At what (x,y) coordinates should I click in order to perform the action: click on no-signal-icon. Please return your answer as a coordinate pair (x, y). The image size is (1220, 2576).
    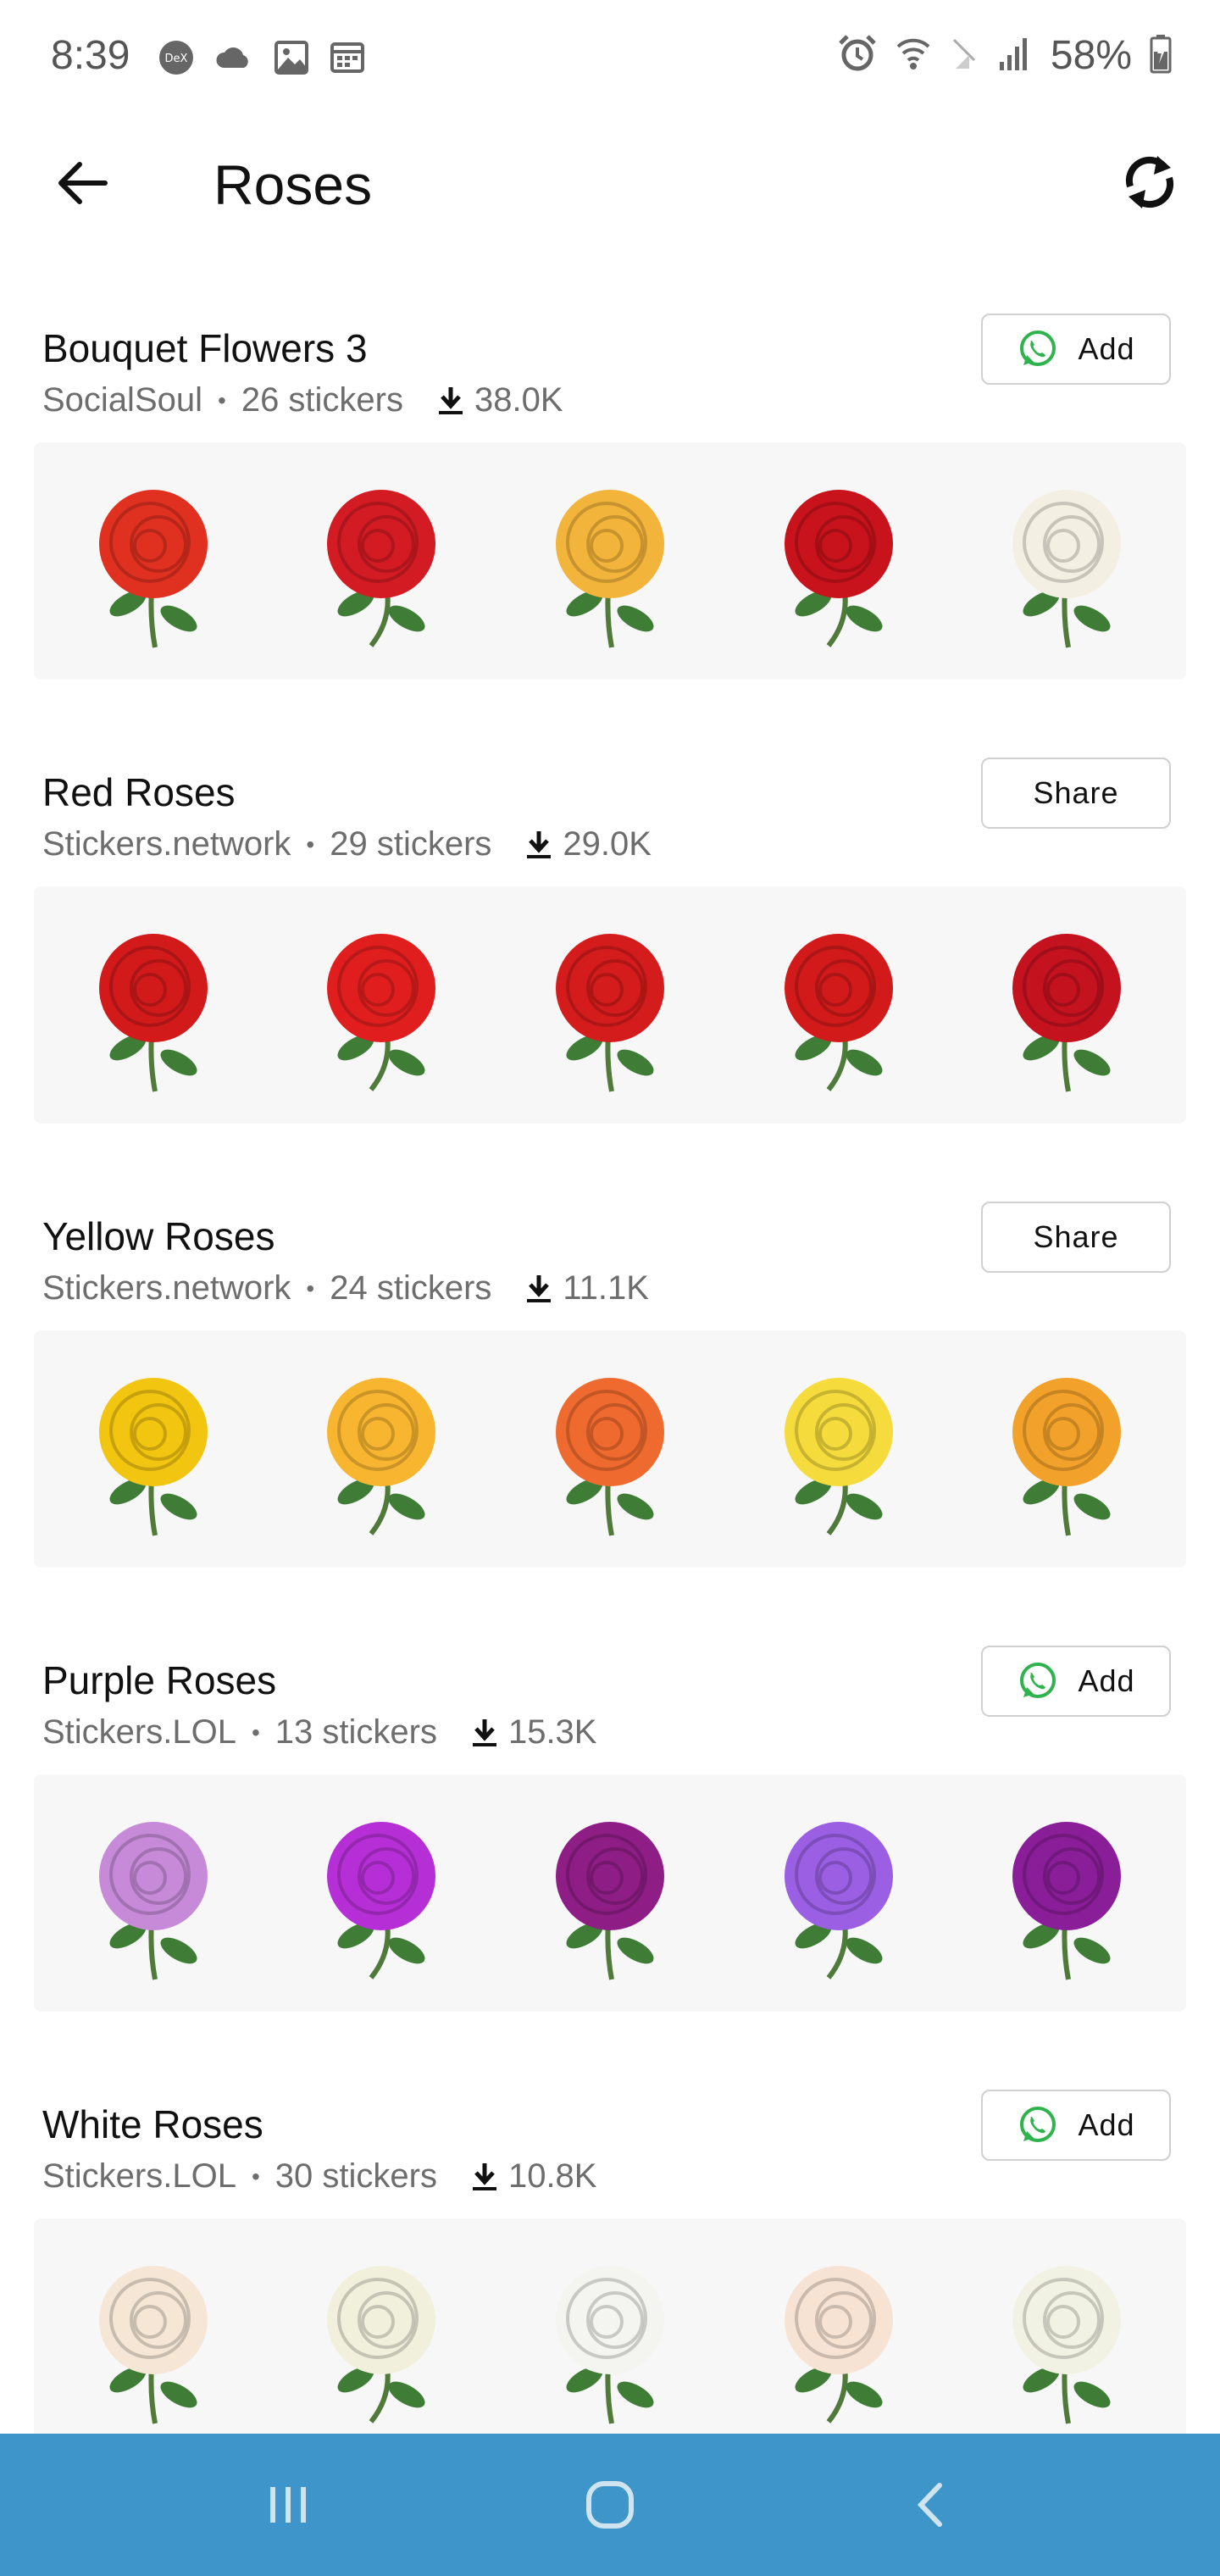
    Looking at the image, I should click on (964, 55).